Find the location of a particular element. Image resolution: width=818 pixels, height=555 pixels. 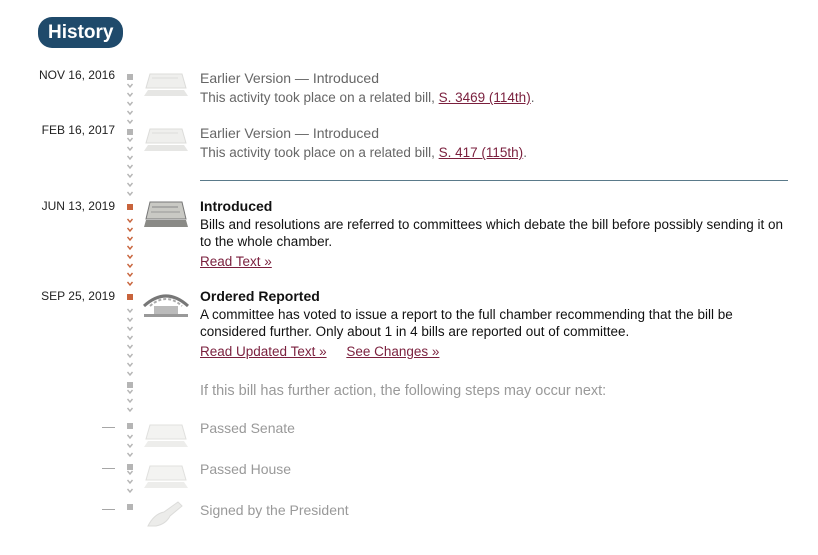

event-title: Ordered Reported is located at coordinates (260, 296).